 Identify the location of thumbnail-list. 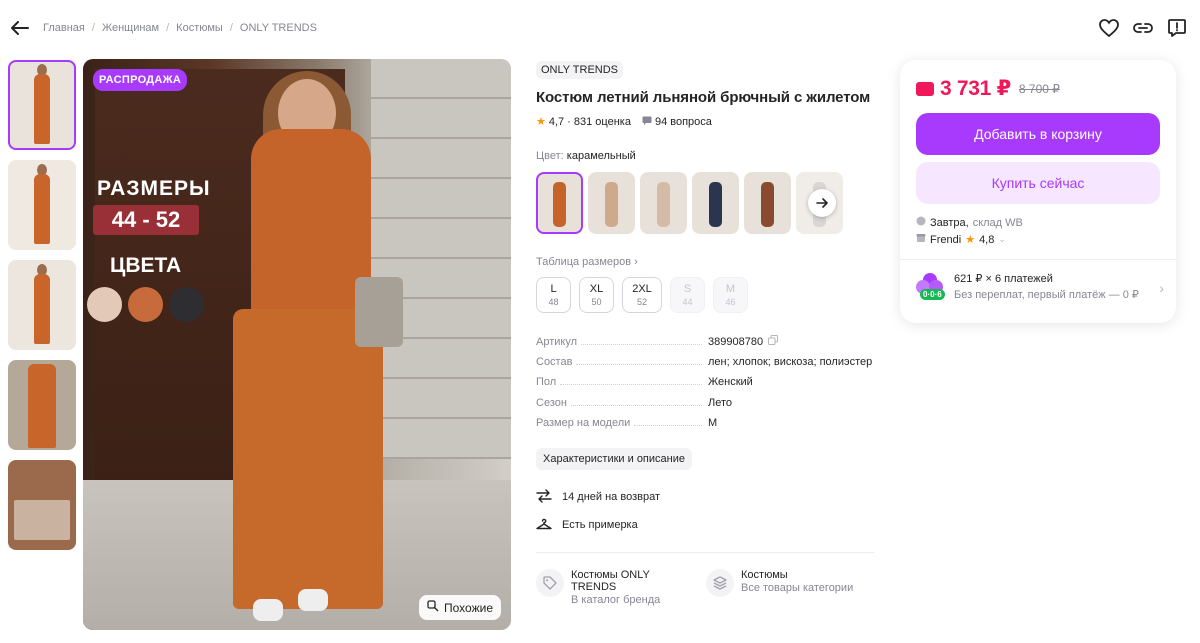
(42, 310).